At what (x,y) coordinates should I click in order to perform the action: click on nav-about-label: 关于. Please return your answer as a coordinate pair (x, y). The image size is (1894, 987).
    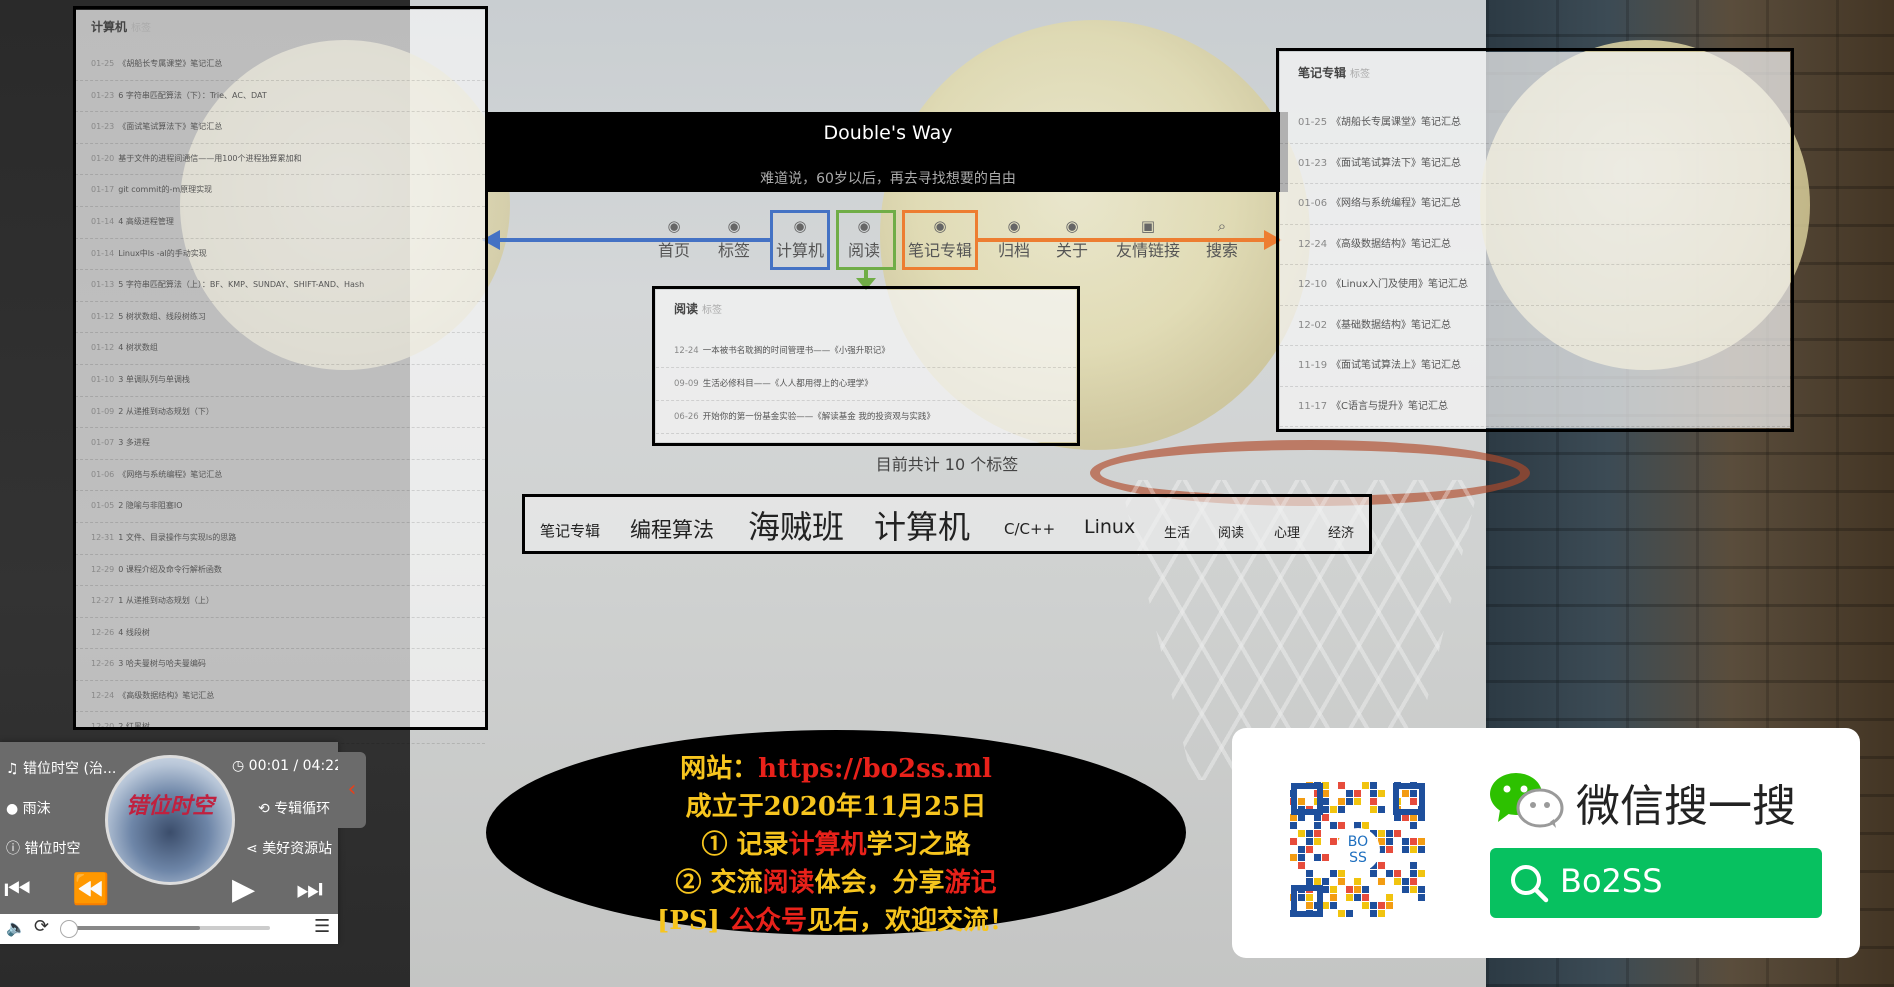
    Looking at the image, I should click on (1071, 250).